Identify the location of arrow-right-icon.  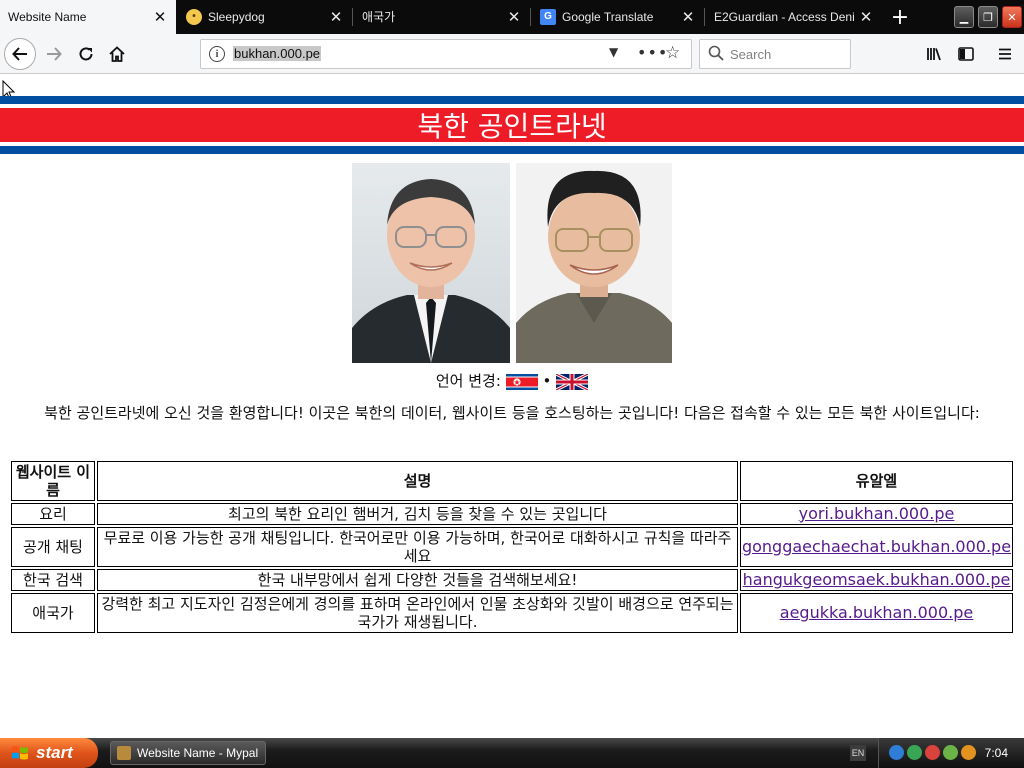
(54, 54).